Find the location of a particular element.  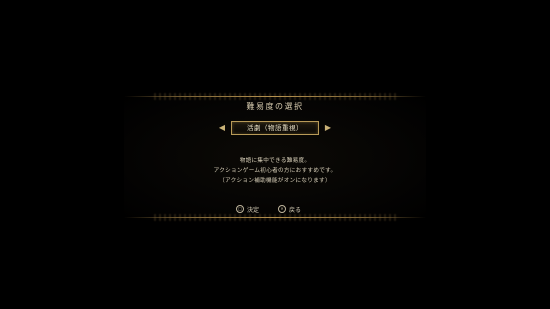

bottom-divider-line is located at coordinates (275, 217).